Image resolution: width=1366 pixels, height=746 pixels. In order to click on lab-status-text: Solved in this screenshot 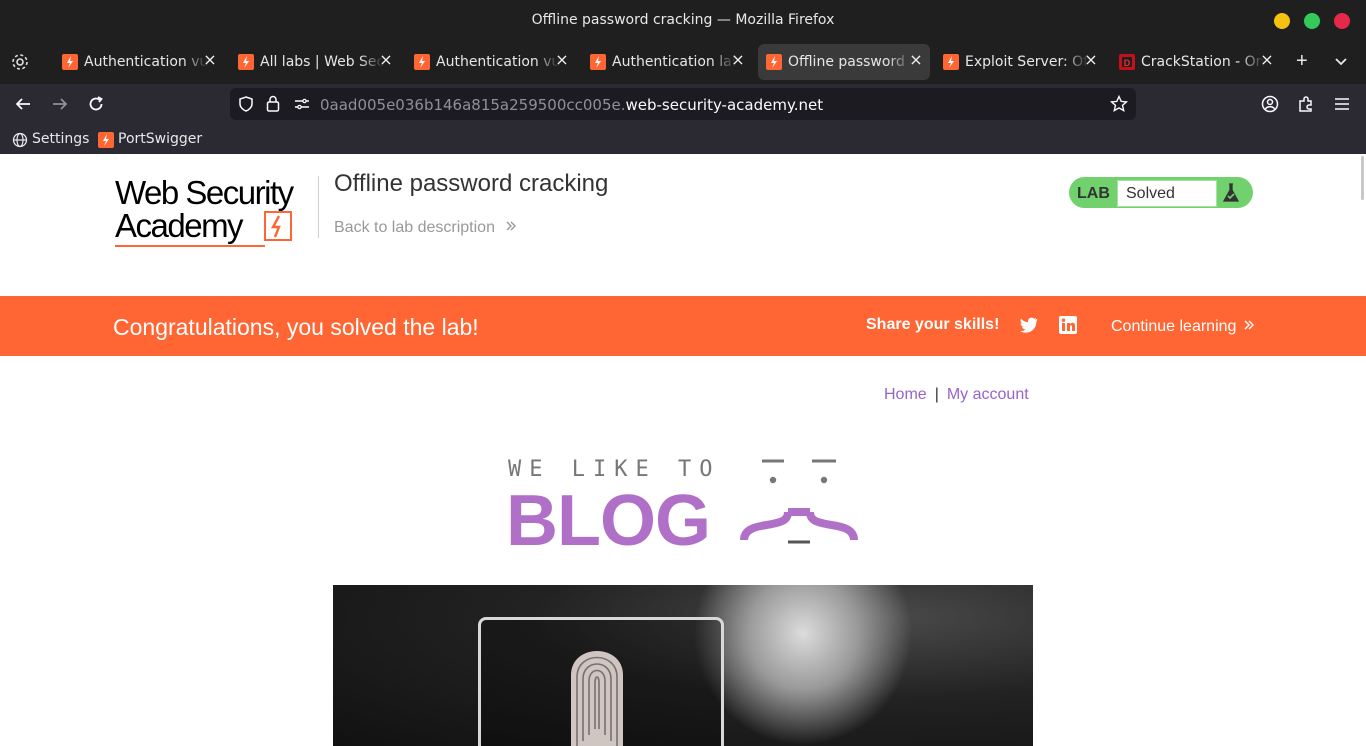, I will do `click(1167, 193)`.